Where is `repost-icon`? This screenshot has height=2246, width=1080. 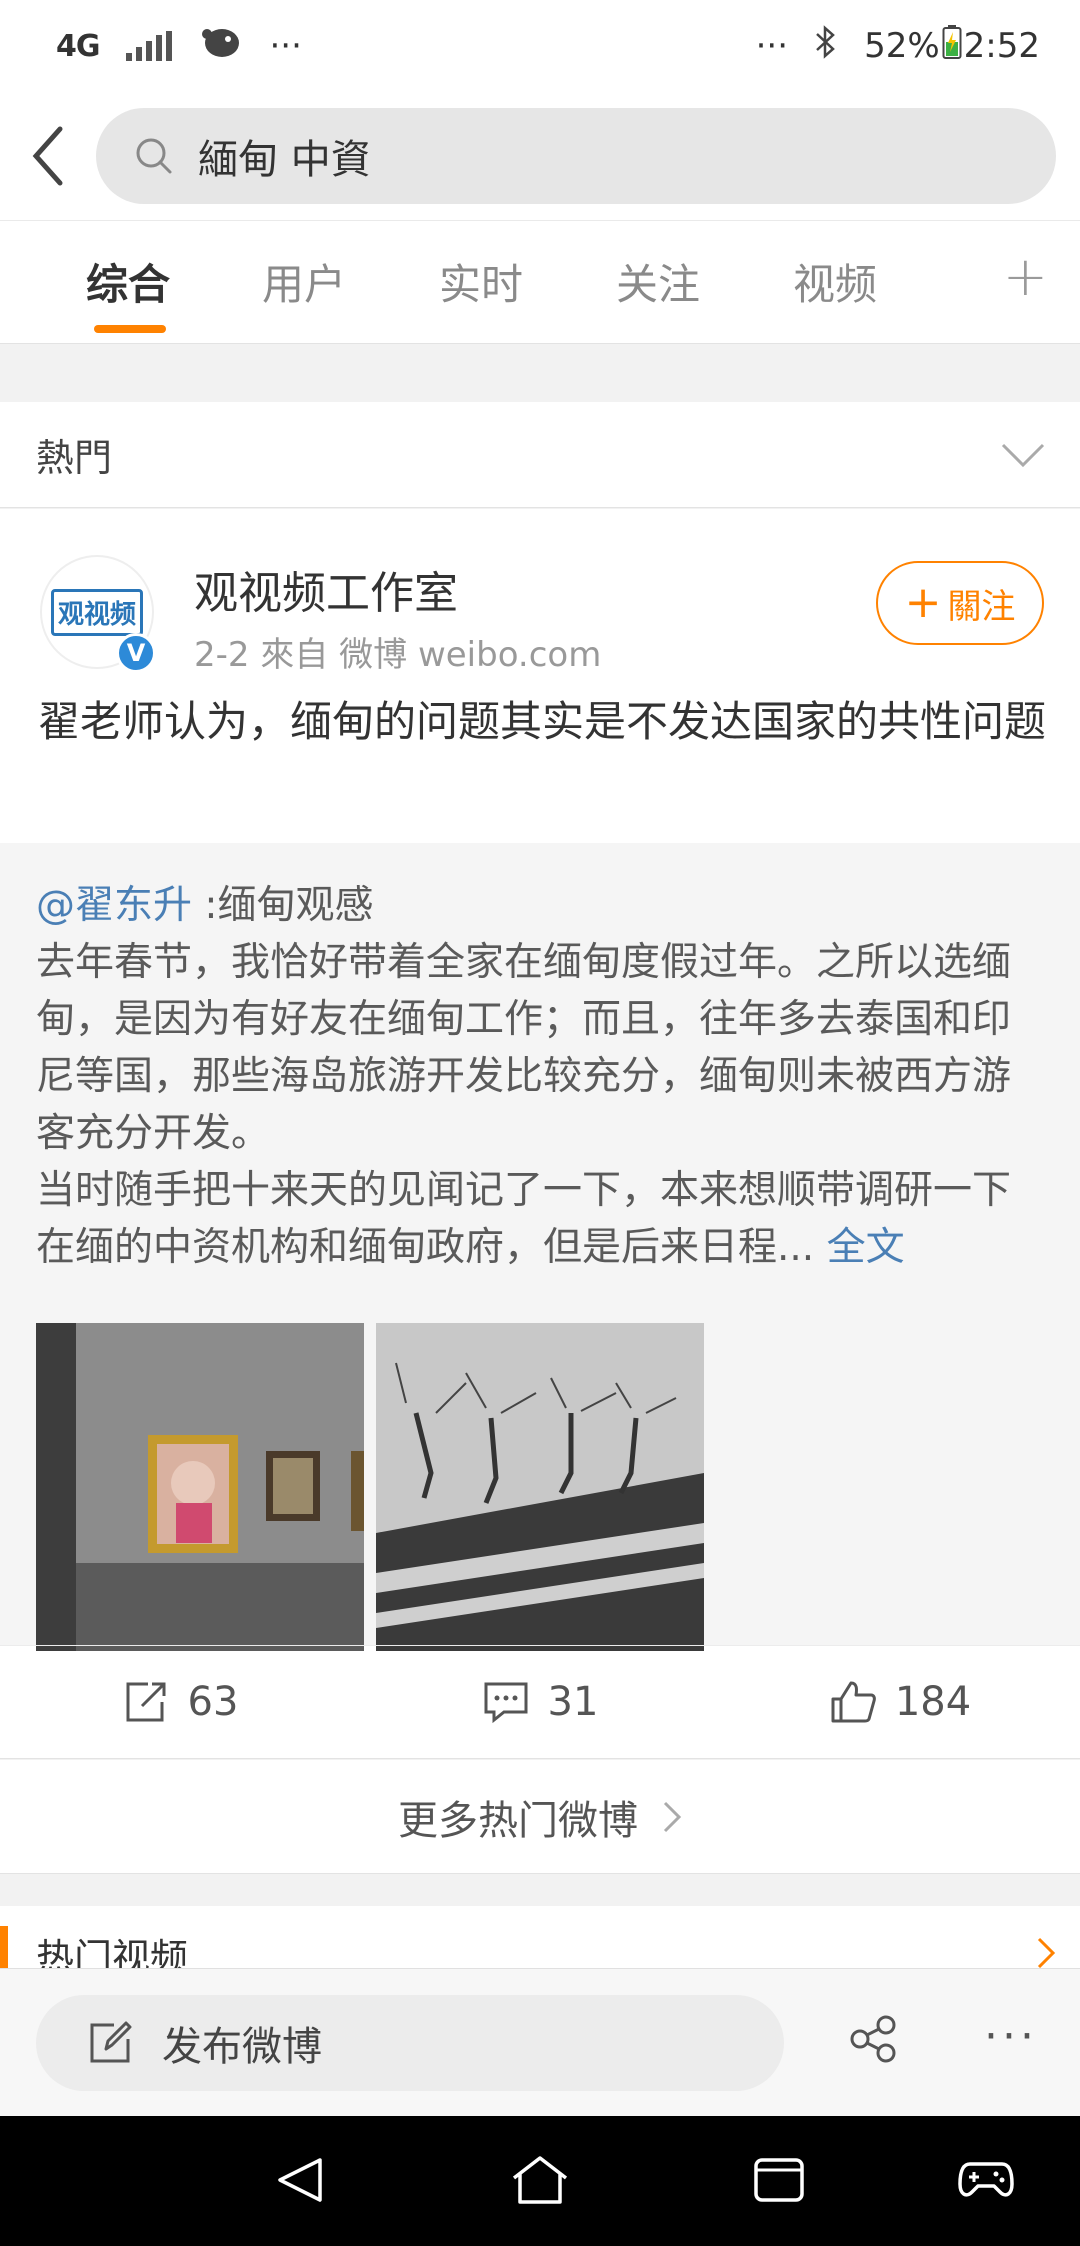
repost-icon is located at coordinates (146, 1702).